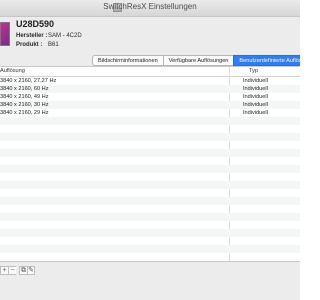 The width and height of the screenshot is (320, 300). Describe the element at coordinates (12, 270) in the screenshot. I see `remove-button: −` at that location.